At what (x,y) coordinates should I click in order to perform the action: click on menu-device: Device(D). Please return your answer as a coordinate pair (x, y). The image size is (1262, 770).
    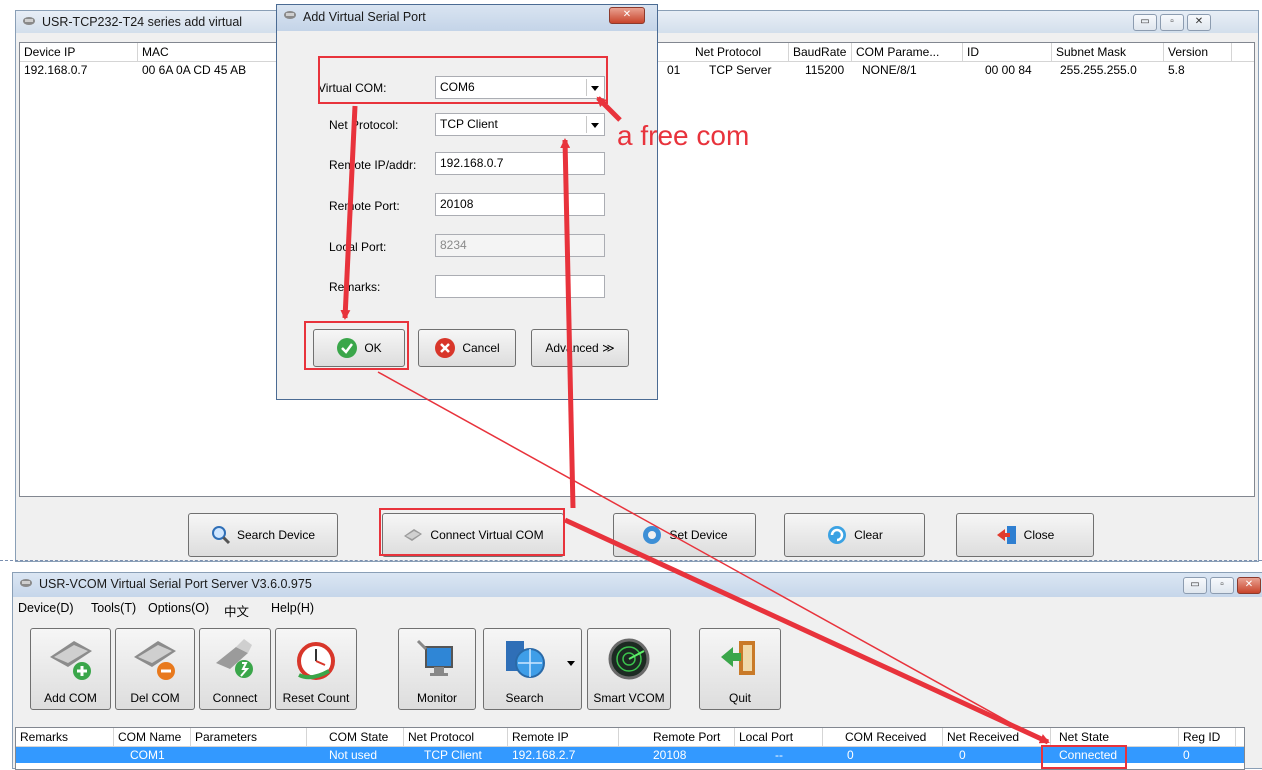
    Looking at the image, I should click on (46, 608).